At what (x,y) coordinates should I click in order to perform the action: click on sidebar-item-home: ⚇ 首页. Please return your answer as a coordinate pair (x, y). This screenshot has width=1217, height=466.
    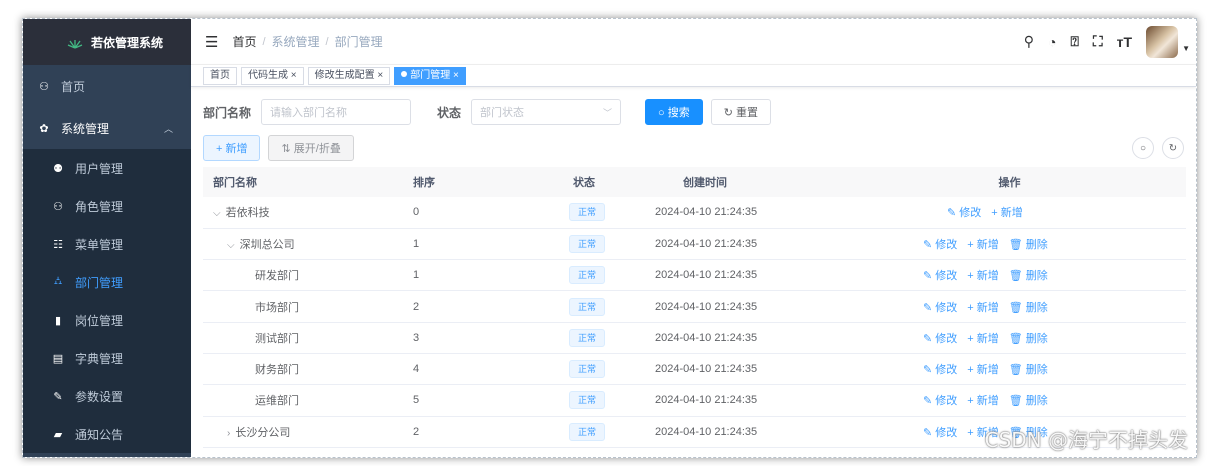
    Looking at the image, I should click on (107, 86).